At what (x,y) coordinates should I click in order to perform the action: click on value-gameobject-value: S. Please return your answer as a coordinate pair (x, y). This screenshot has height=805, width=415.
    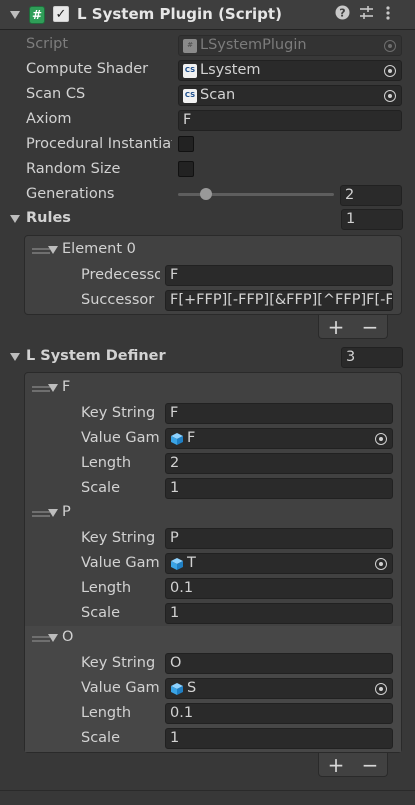
    Looking at the image, I should click on (192, 688).